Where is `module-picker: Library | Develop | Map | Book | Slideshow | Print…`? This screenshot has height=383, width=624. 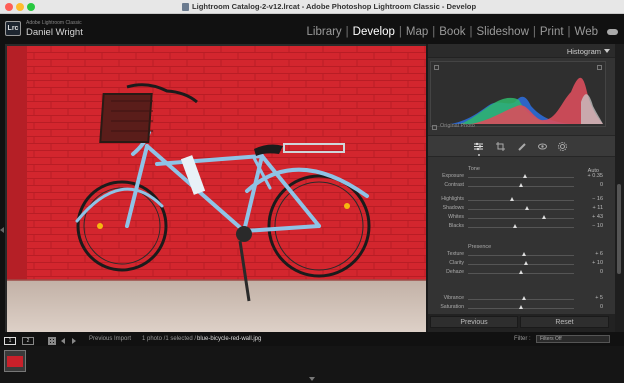 module-picker: Library | Develop | Map | Book | Slideshow | Print… is located at coordinates (452, 32).